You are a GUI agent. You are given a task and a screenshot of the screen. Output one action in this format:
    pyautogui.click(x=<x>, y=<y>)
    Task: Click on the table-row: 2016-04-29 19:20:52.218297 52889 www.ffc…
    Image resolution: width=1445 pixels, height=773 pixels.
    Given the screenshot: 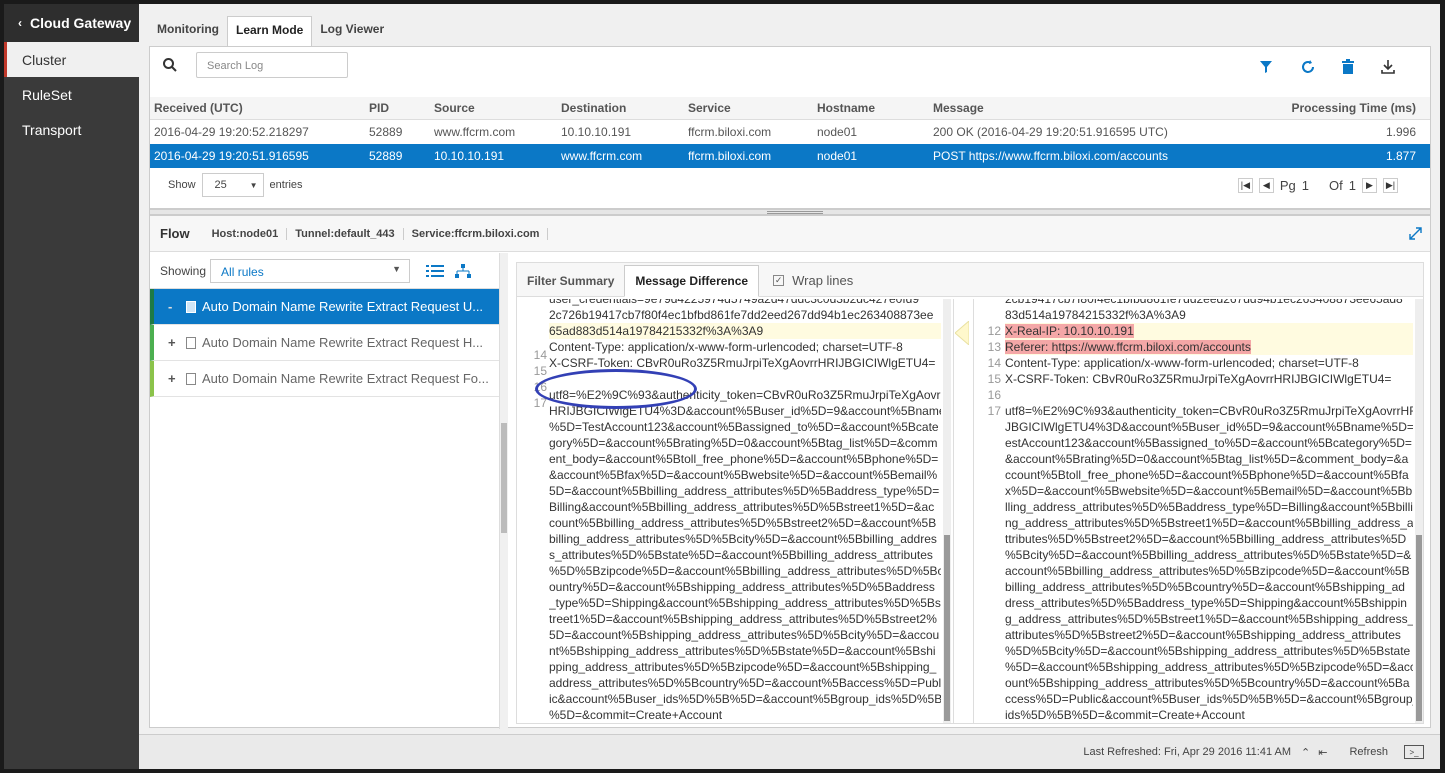 What is the action you would take?
    pyautogui.click(x=790, y=132)
    